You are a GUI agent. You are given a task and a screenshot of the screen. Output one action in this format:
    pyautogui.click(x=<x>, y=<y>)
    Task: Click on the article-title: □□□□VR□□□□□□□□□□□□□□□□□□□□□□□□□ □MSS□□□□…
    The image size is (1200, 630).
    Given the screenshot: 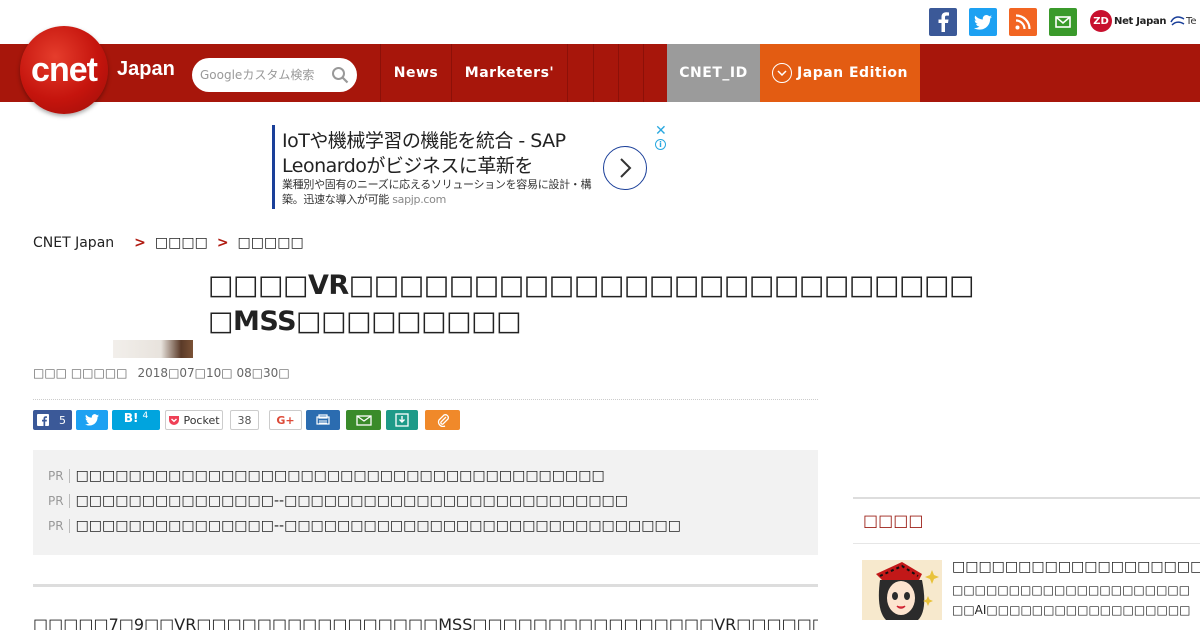 What is the action you would take?
    pyautogui.click(x=591, y=304)
    